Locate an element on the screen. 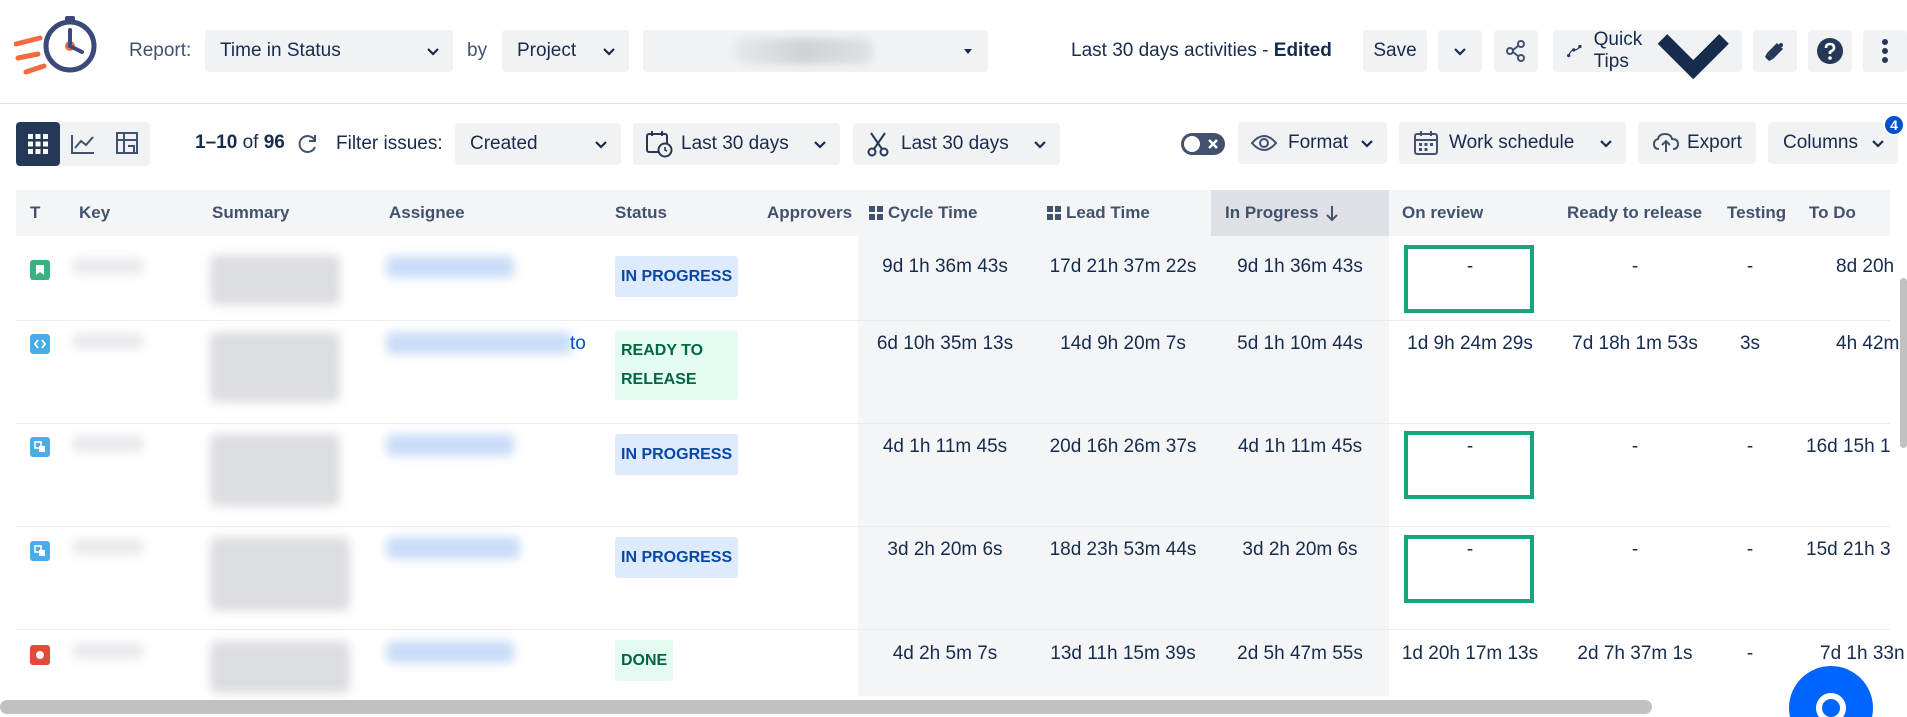  notifications-button is located at coordinates (1775, 51).